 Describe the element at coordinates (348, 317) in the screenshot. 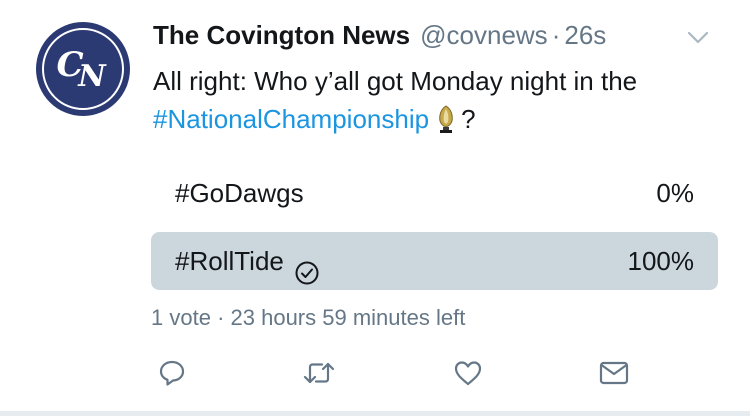

I see `poll-time-left: 23 hours 59 minutes left` at that location.